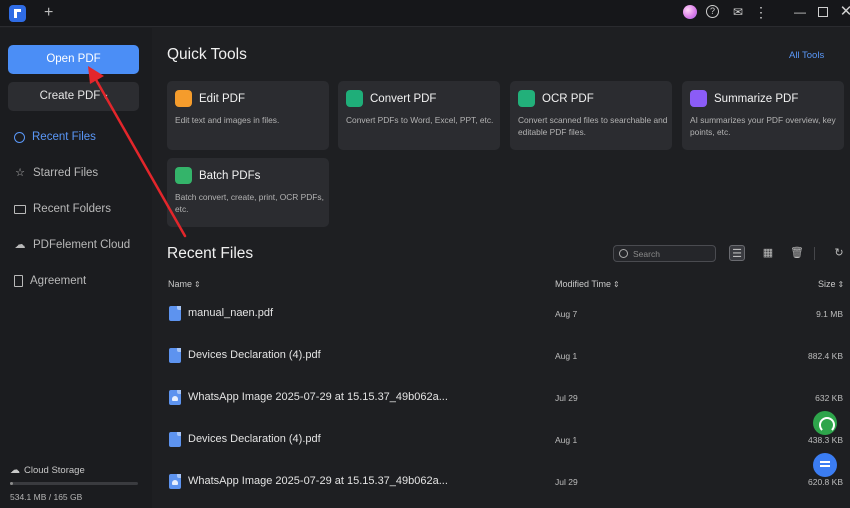 This screenshot has width=850, height=508. I want to click on chevron-down-icon: ▾, so click(105, 96).